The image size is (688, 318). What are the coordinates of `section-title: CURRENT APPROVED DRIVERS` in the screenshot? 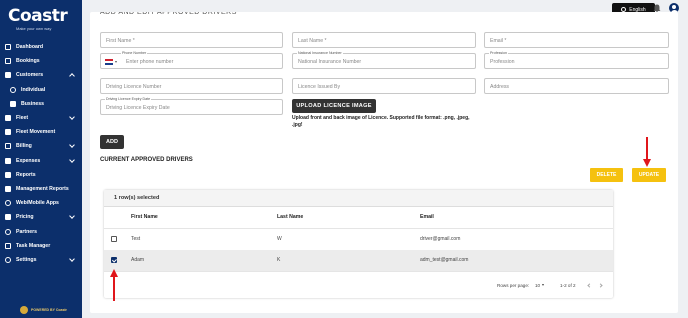 It's located at (146, 160).